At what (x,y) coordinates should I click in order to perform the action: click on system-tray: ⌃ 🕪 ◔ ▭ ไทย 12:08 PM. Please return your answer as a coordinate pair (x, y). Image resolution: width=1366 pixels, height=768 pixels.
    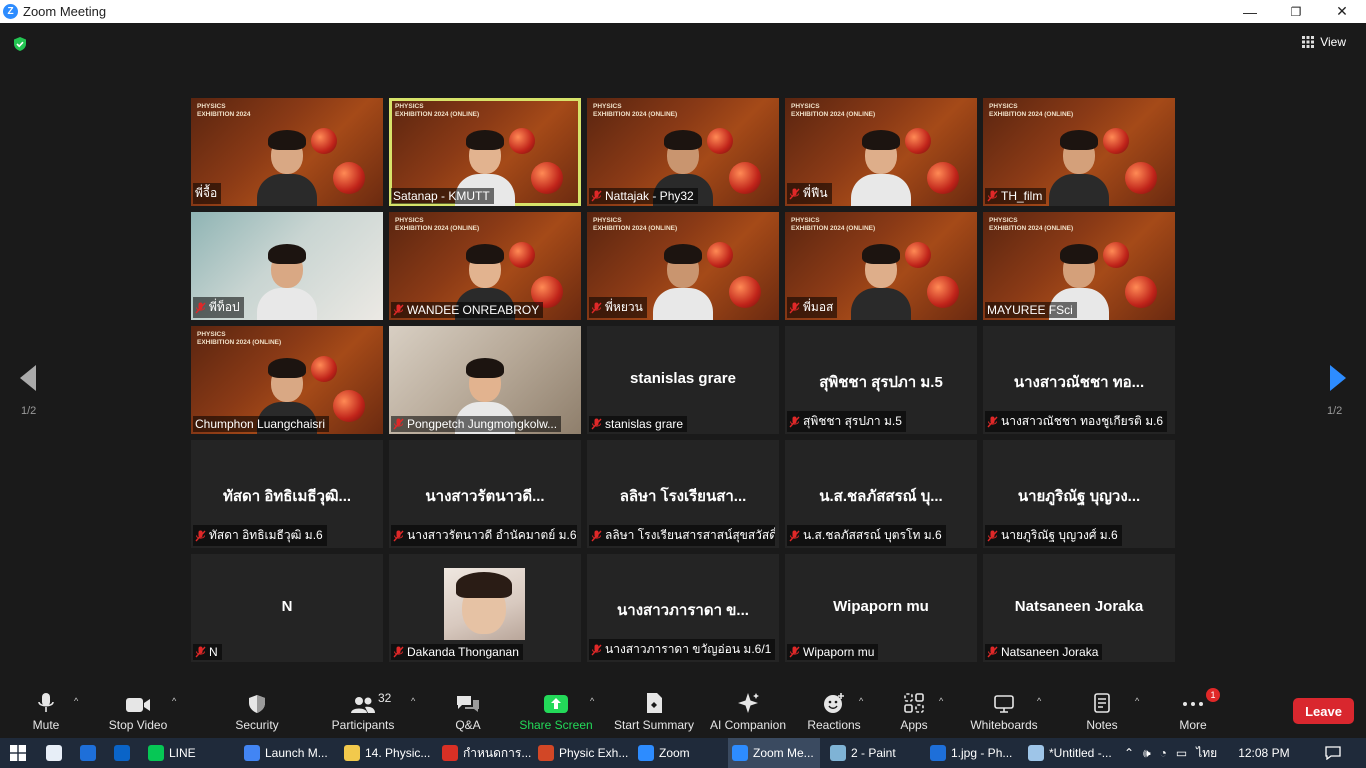
    Looking at the image, I should click on (1207, 753).